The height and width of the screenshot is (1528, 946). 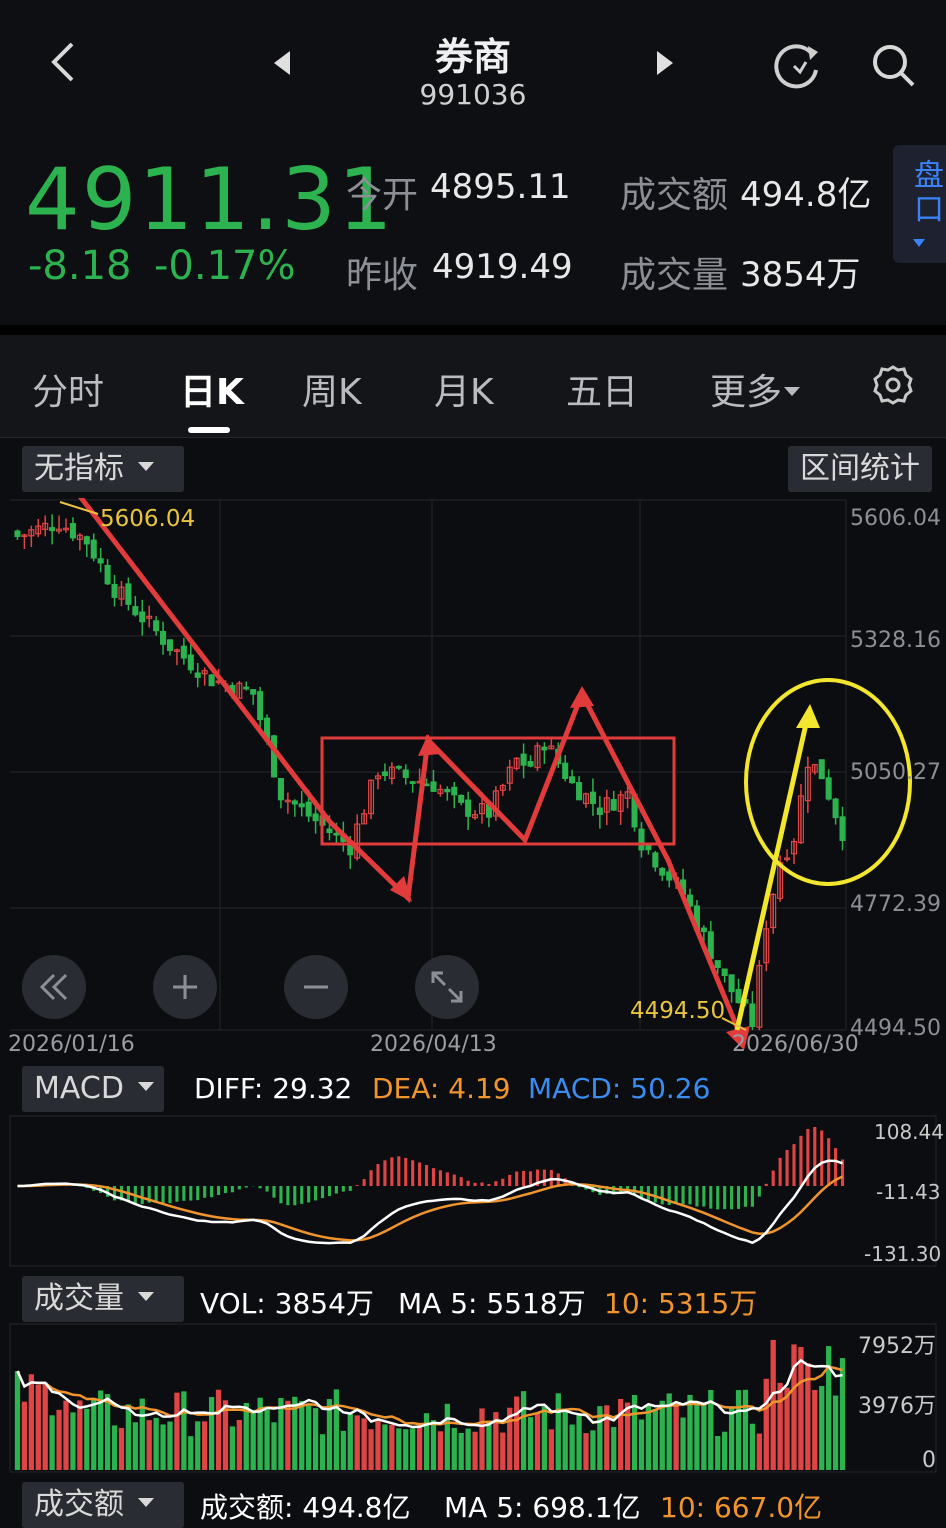 I want to click on minus-icon, so click(x=316, y=987).